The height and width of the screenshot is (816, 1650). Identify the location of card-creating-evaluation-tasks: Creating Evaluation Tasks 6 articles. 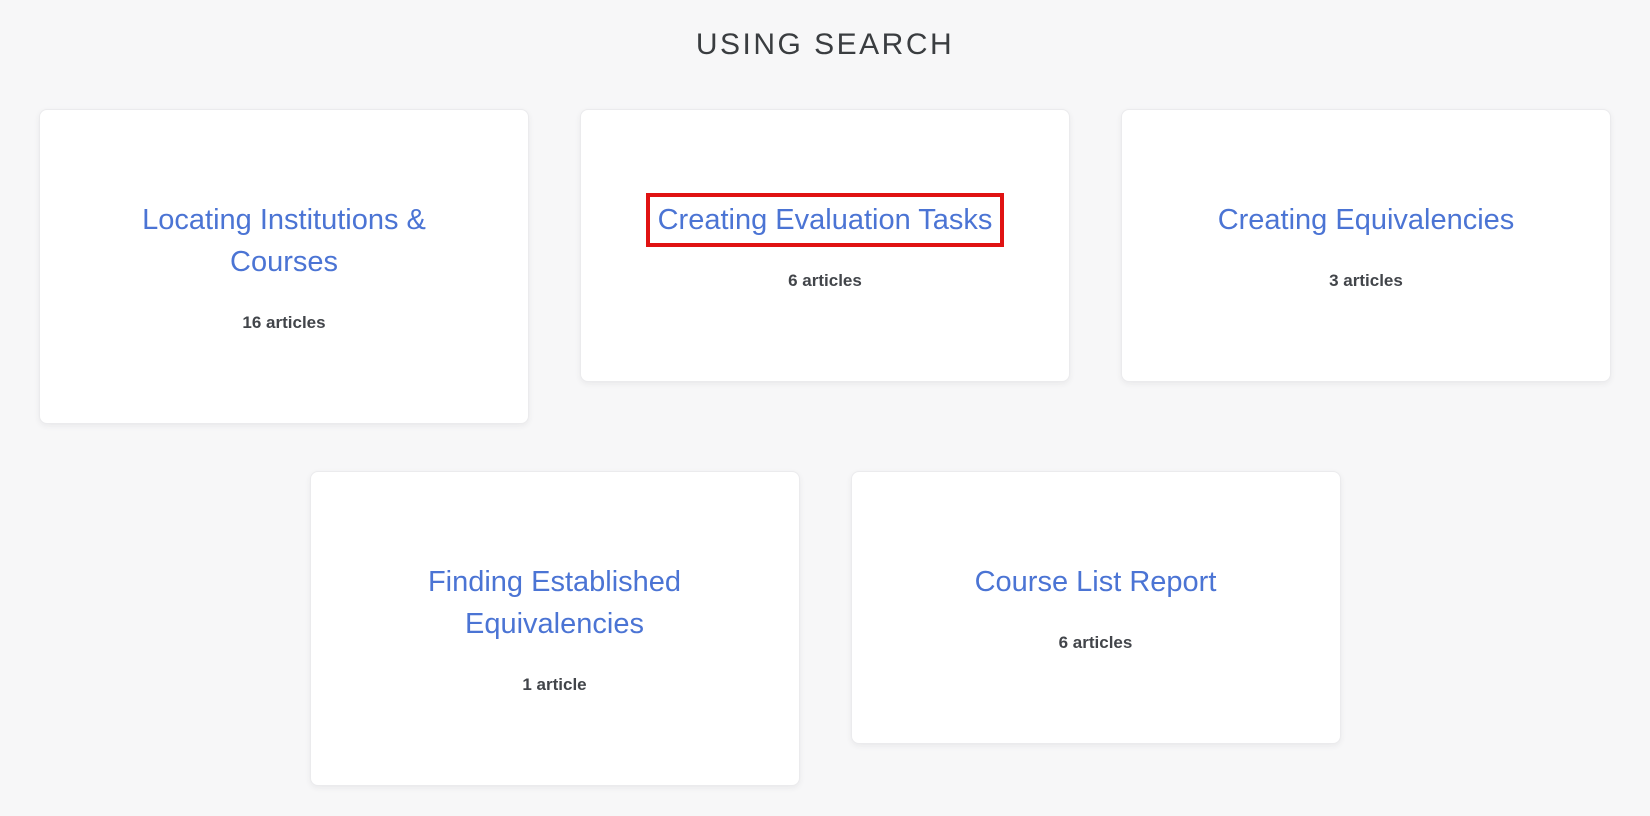
(825, 245).